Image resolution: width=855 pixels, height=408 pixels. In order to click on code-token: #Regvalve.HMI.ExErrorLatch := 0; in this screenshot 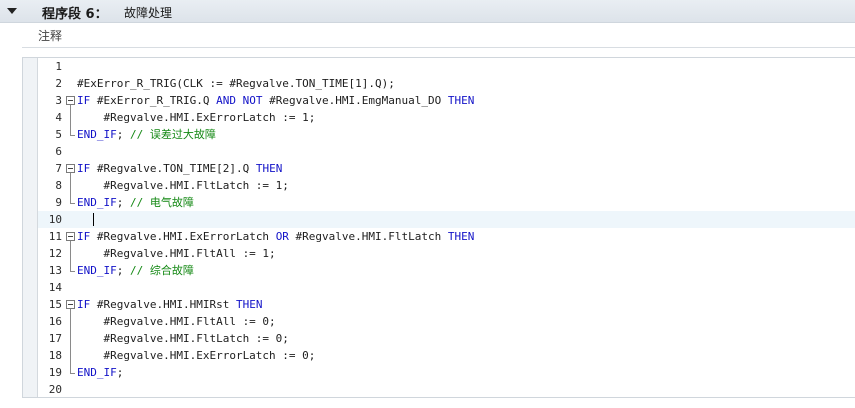, I will do `click(196, 355)`.